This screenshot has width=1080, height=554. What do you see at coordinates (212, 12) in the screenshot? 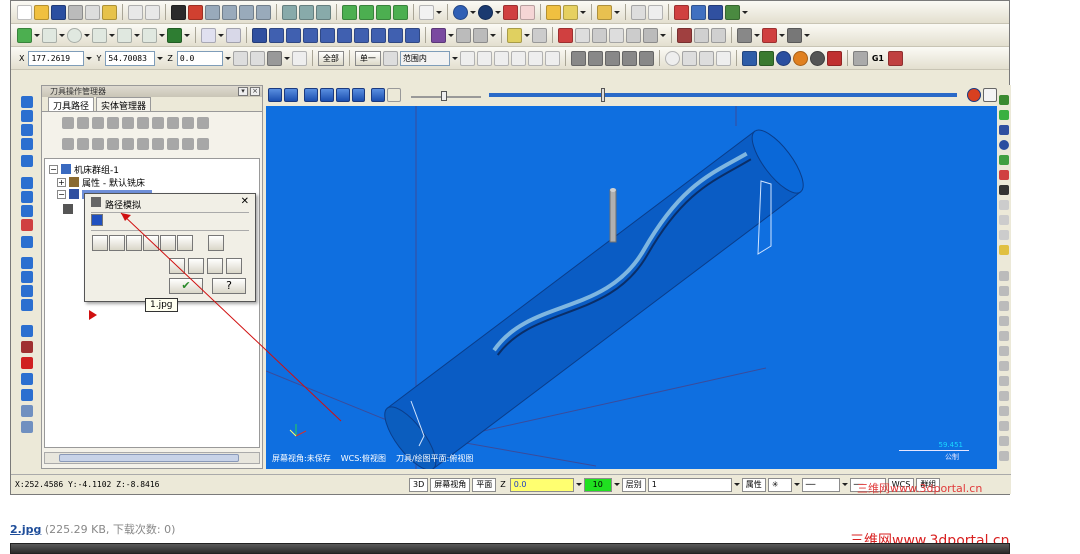
I see `zoom-window-icon` at bounding box center [212, 12].